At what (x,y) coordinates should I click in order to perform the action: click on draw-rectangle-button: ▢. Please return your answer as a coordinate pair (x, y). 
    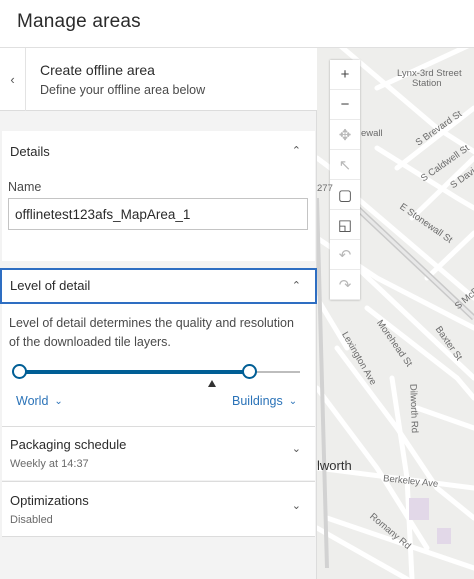
    Looking at the image, I should click on (345, 195).